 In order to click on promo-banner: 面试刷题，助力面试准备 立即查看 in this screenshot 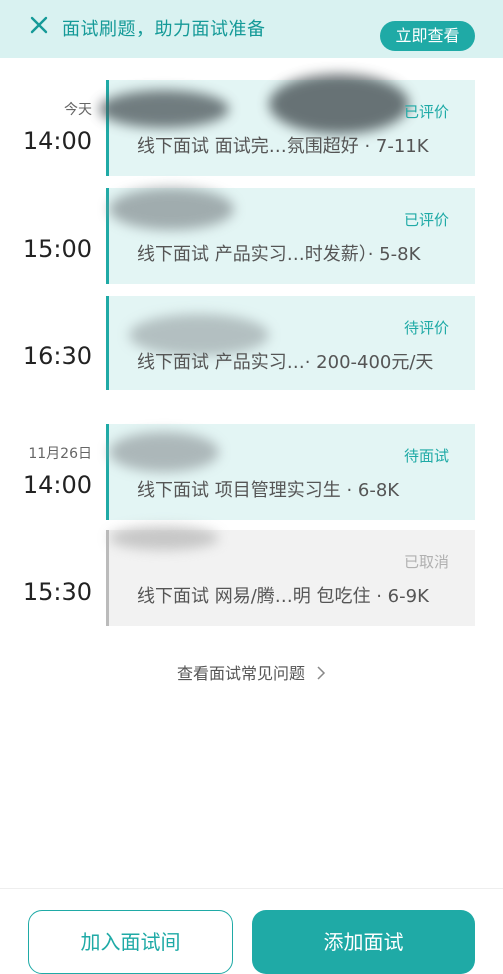, I will do `click(251, 29)`.